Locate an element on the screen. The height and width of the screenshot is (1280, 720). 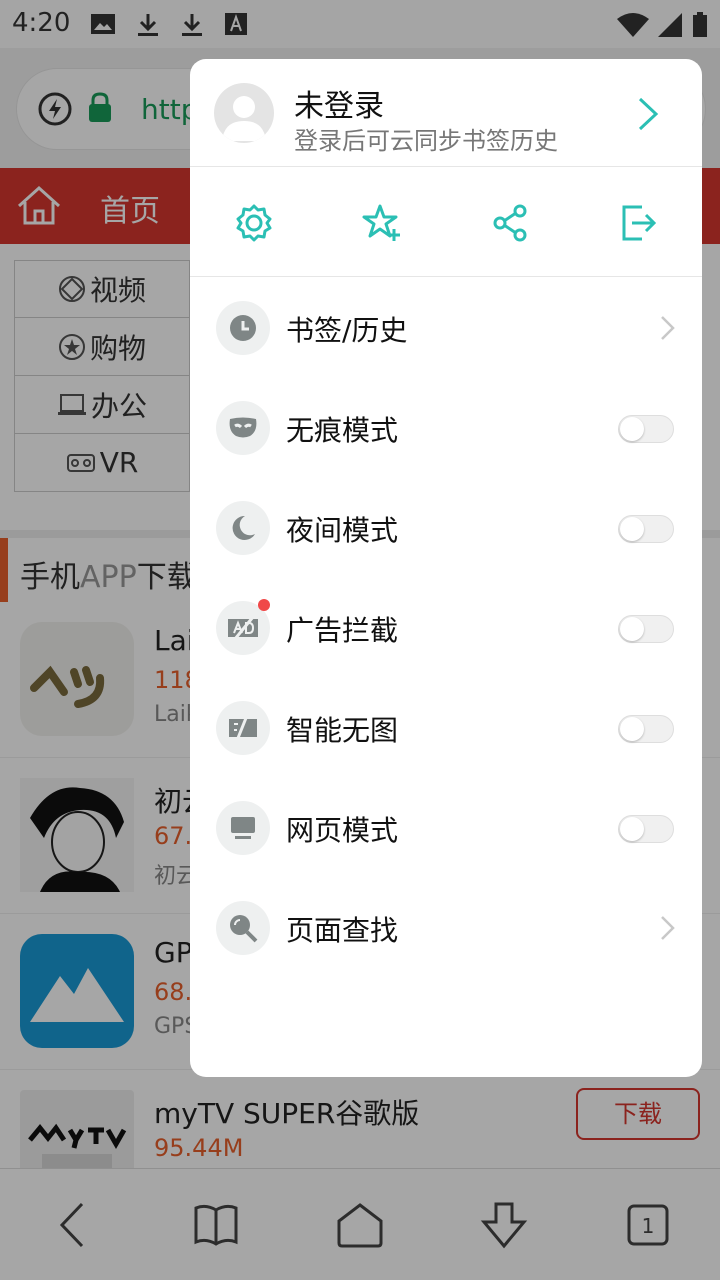
menu-item-night-mode: 夜间模式 is located at coordinates (446, 527).